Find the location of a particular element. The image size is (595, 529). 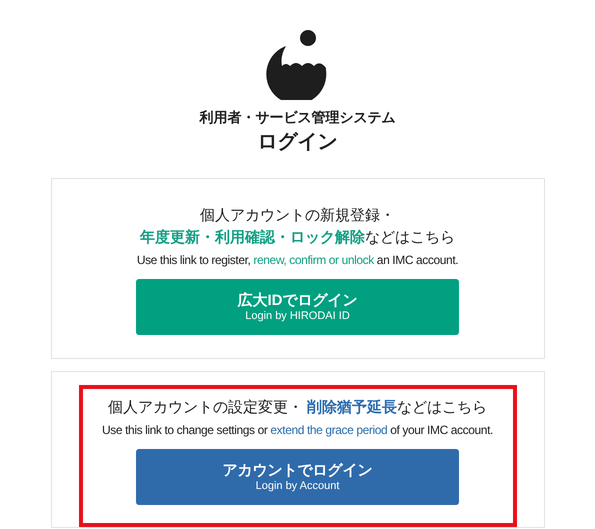

system-name: 利用者・サービス管理システム is located at coordinates (298, 117).